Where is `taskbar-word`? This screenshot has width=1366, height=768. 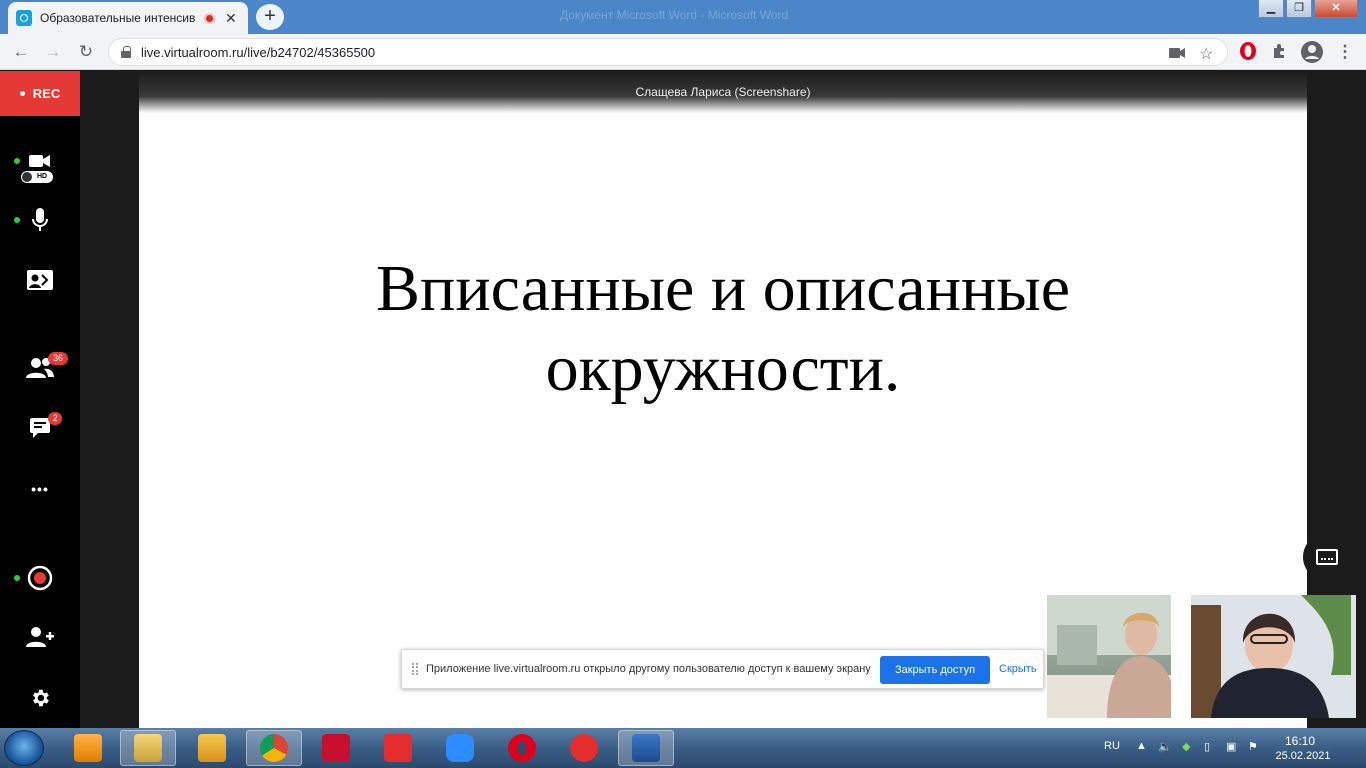
taskbar-word is located at coordinates (646, 748).